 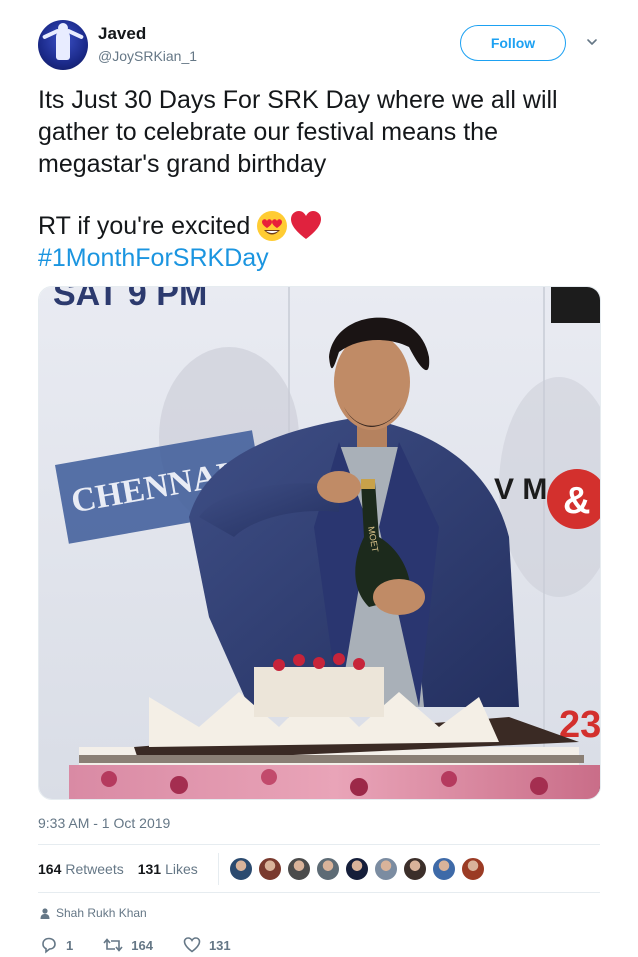 What do you see at coordinates (323, 258) in the screenshot?
I see `hashtag-link: #1MonthForSRKDay` at bounding box center [323, 258].